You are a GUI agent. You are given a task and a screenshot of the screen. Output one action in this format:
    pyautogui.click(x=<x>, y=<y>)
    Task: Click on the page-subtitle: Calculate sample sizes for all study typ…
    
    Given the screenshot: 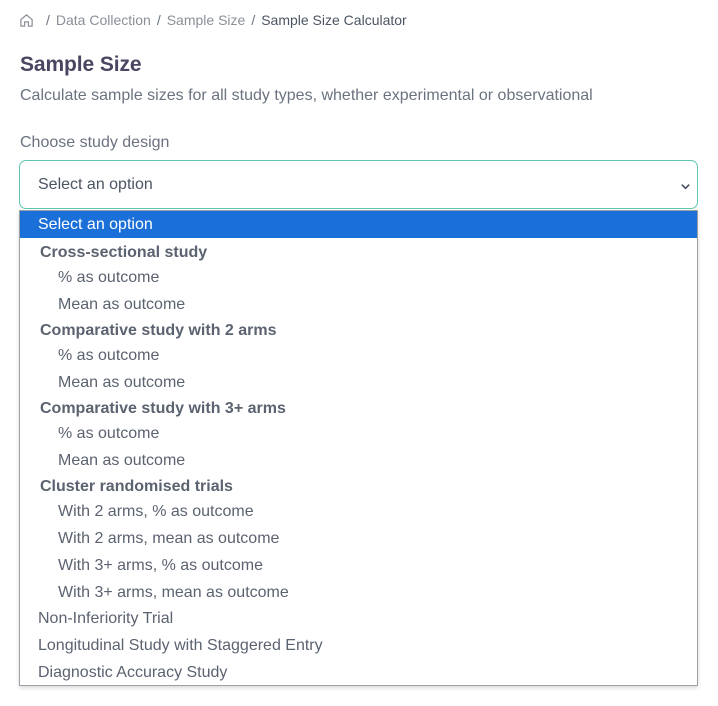 What is the action you would take?
    pyautogui.click(x=306, y=95)
    